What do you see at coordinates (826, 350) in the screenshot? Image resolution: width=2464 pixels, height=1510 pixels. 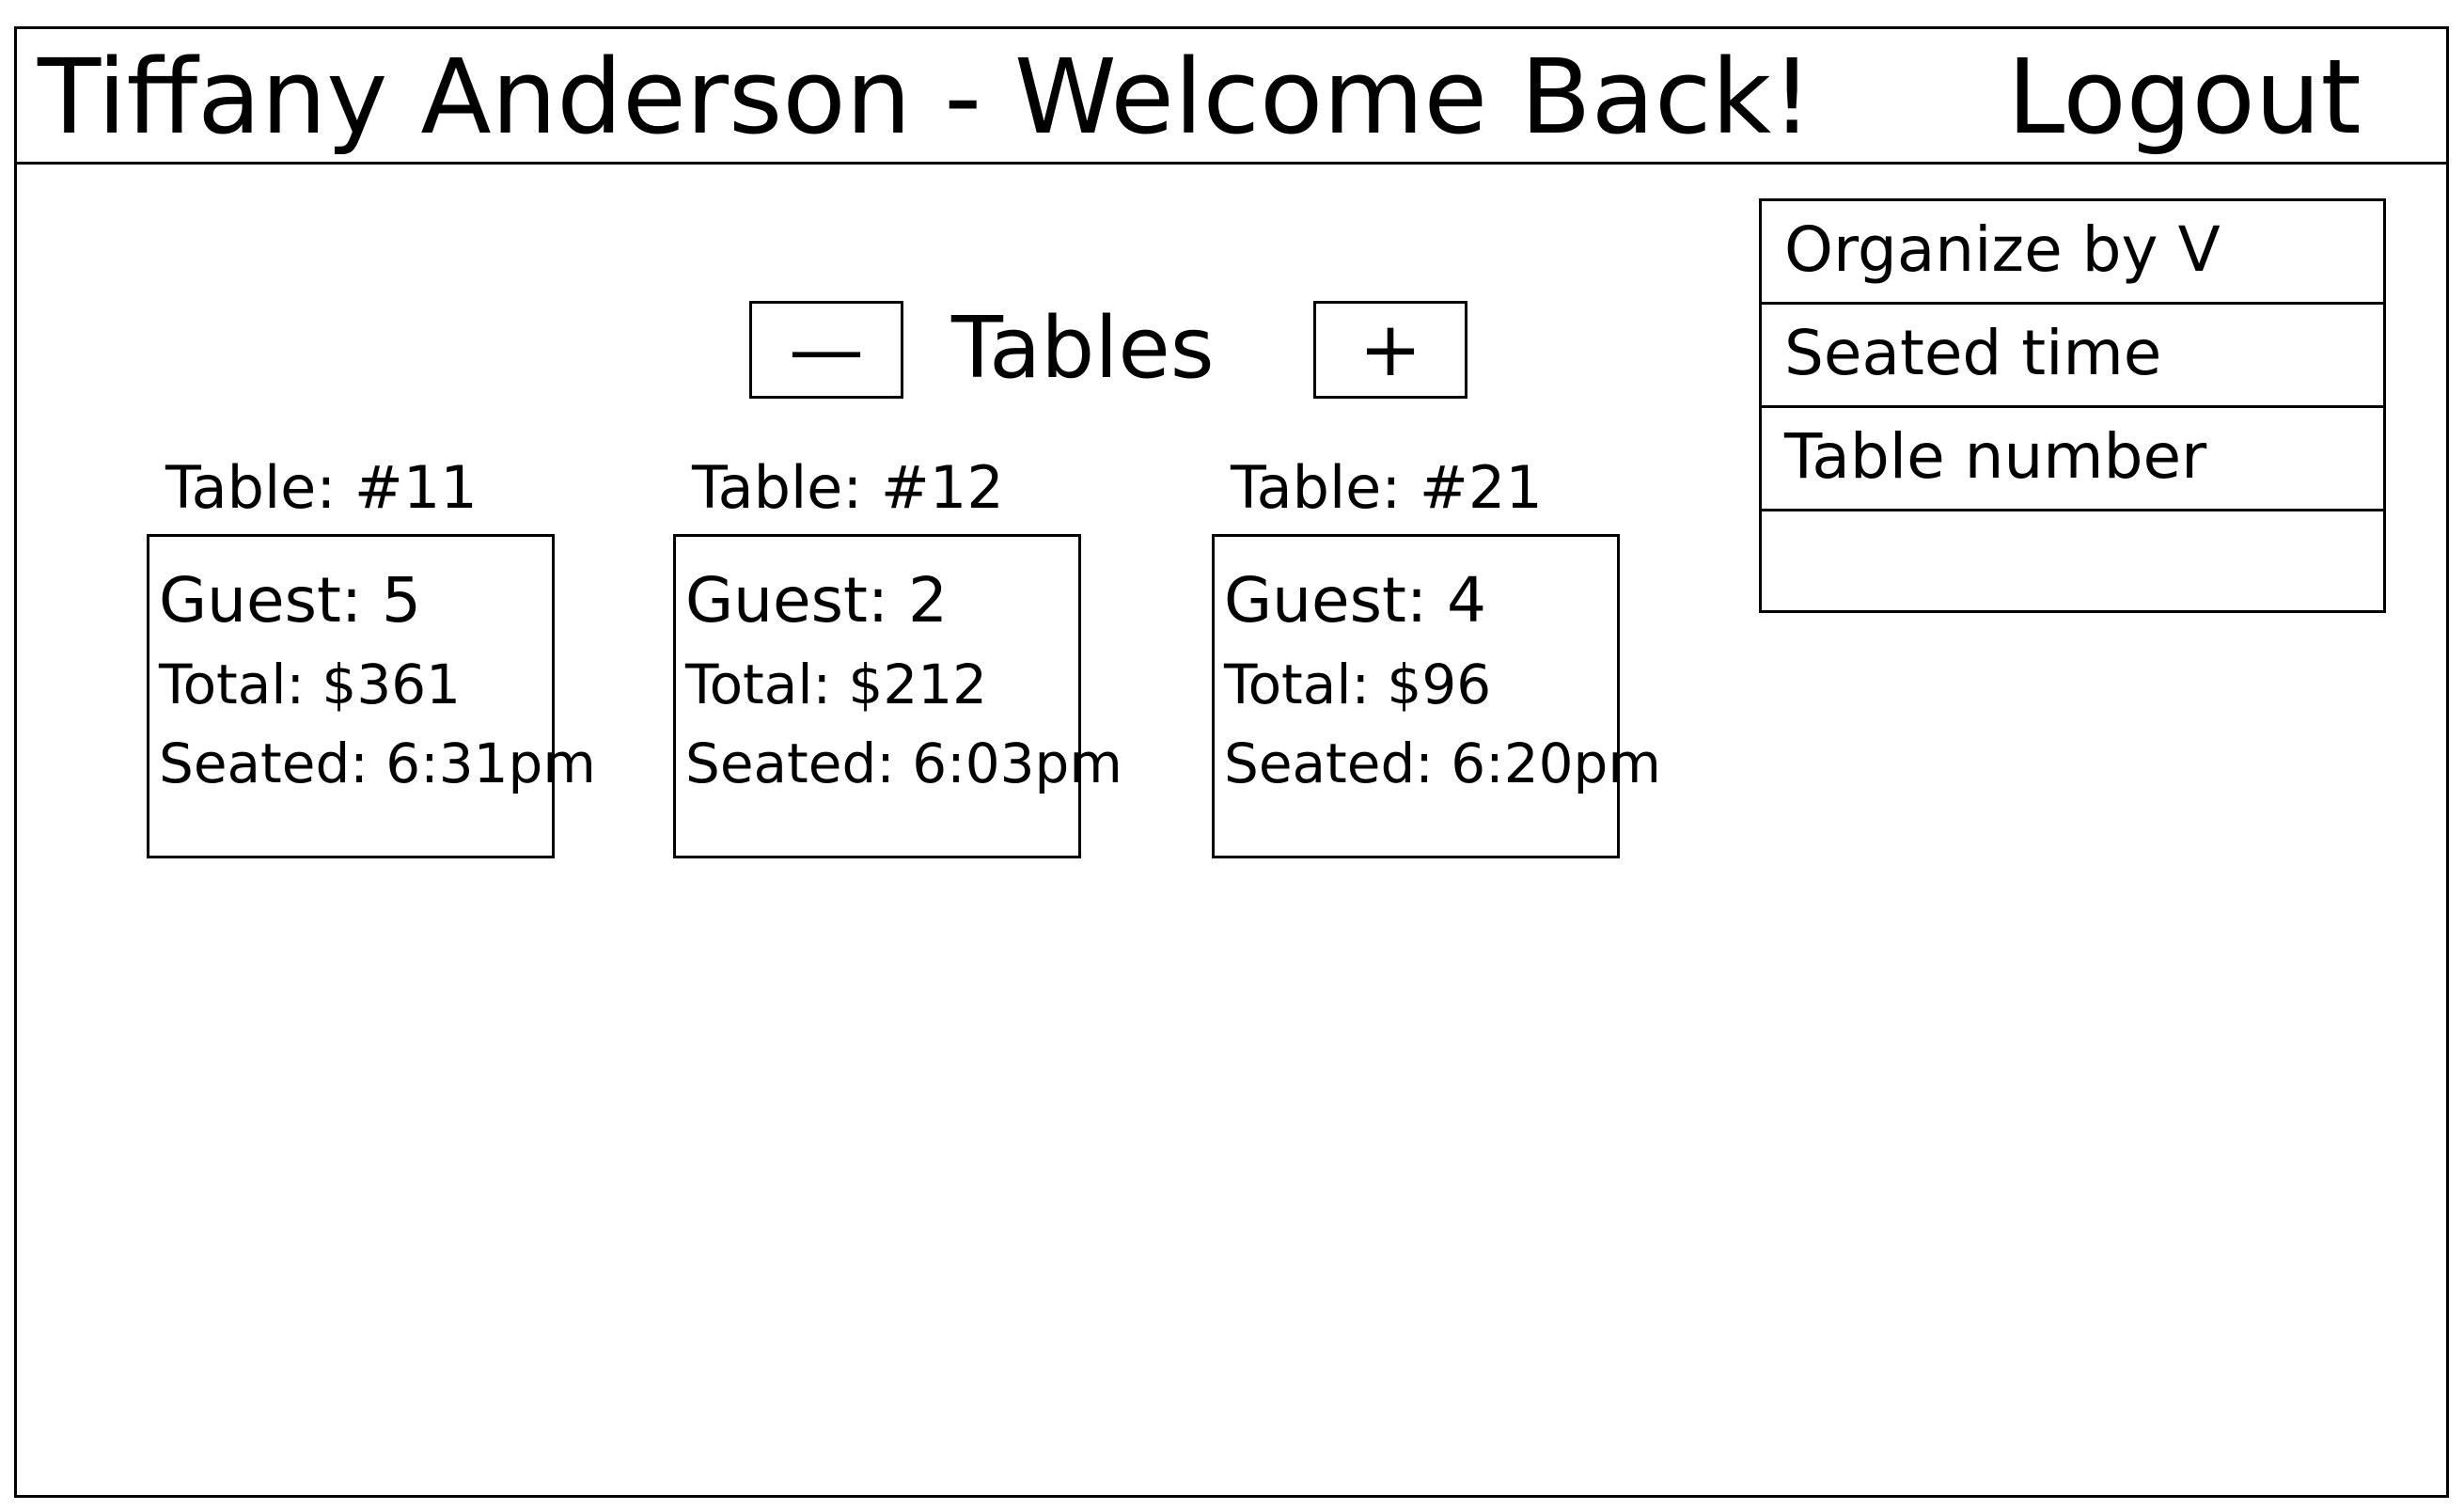 I see `remove-table-button: —` at bounding box center [826, 350].